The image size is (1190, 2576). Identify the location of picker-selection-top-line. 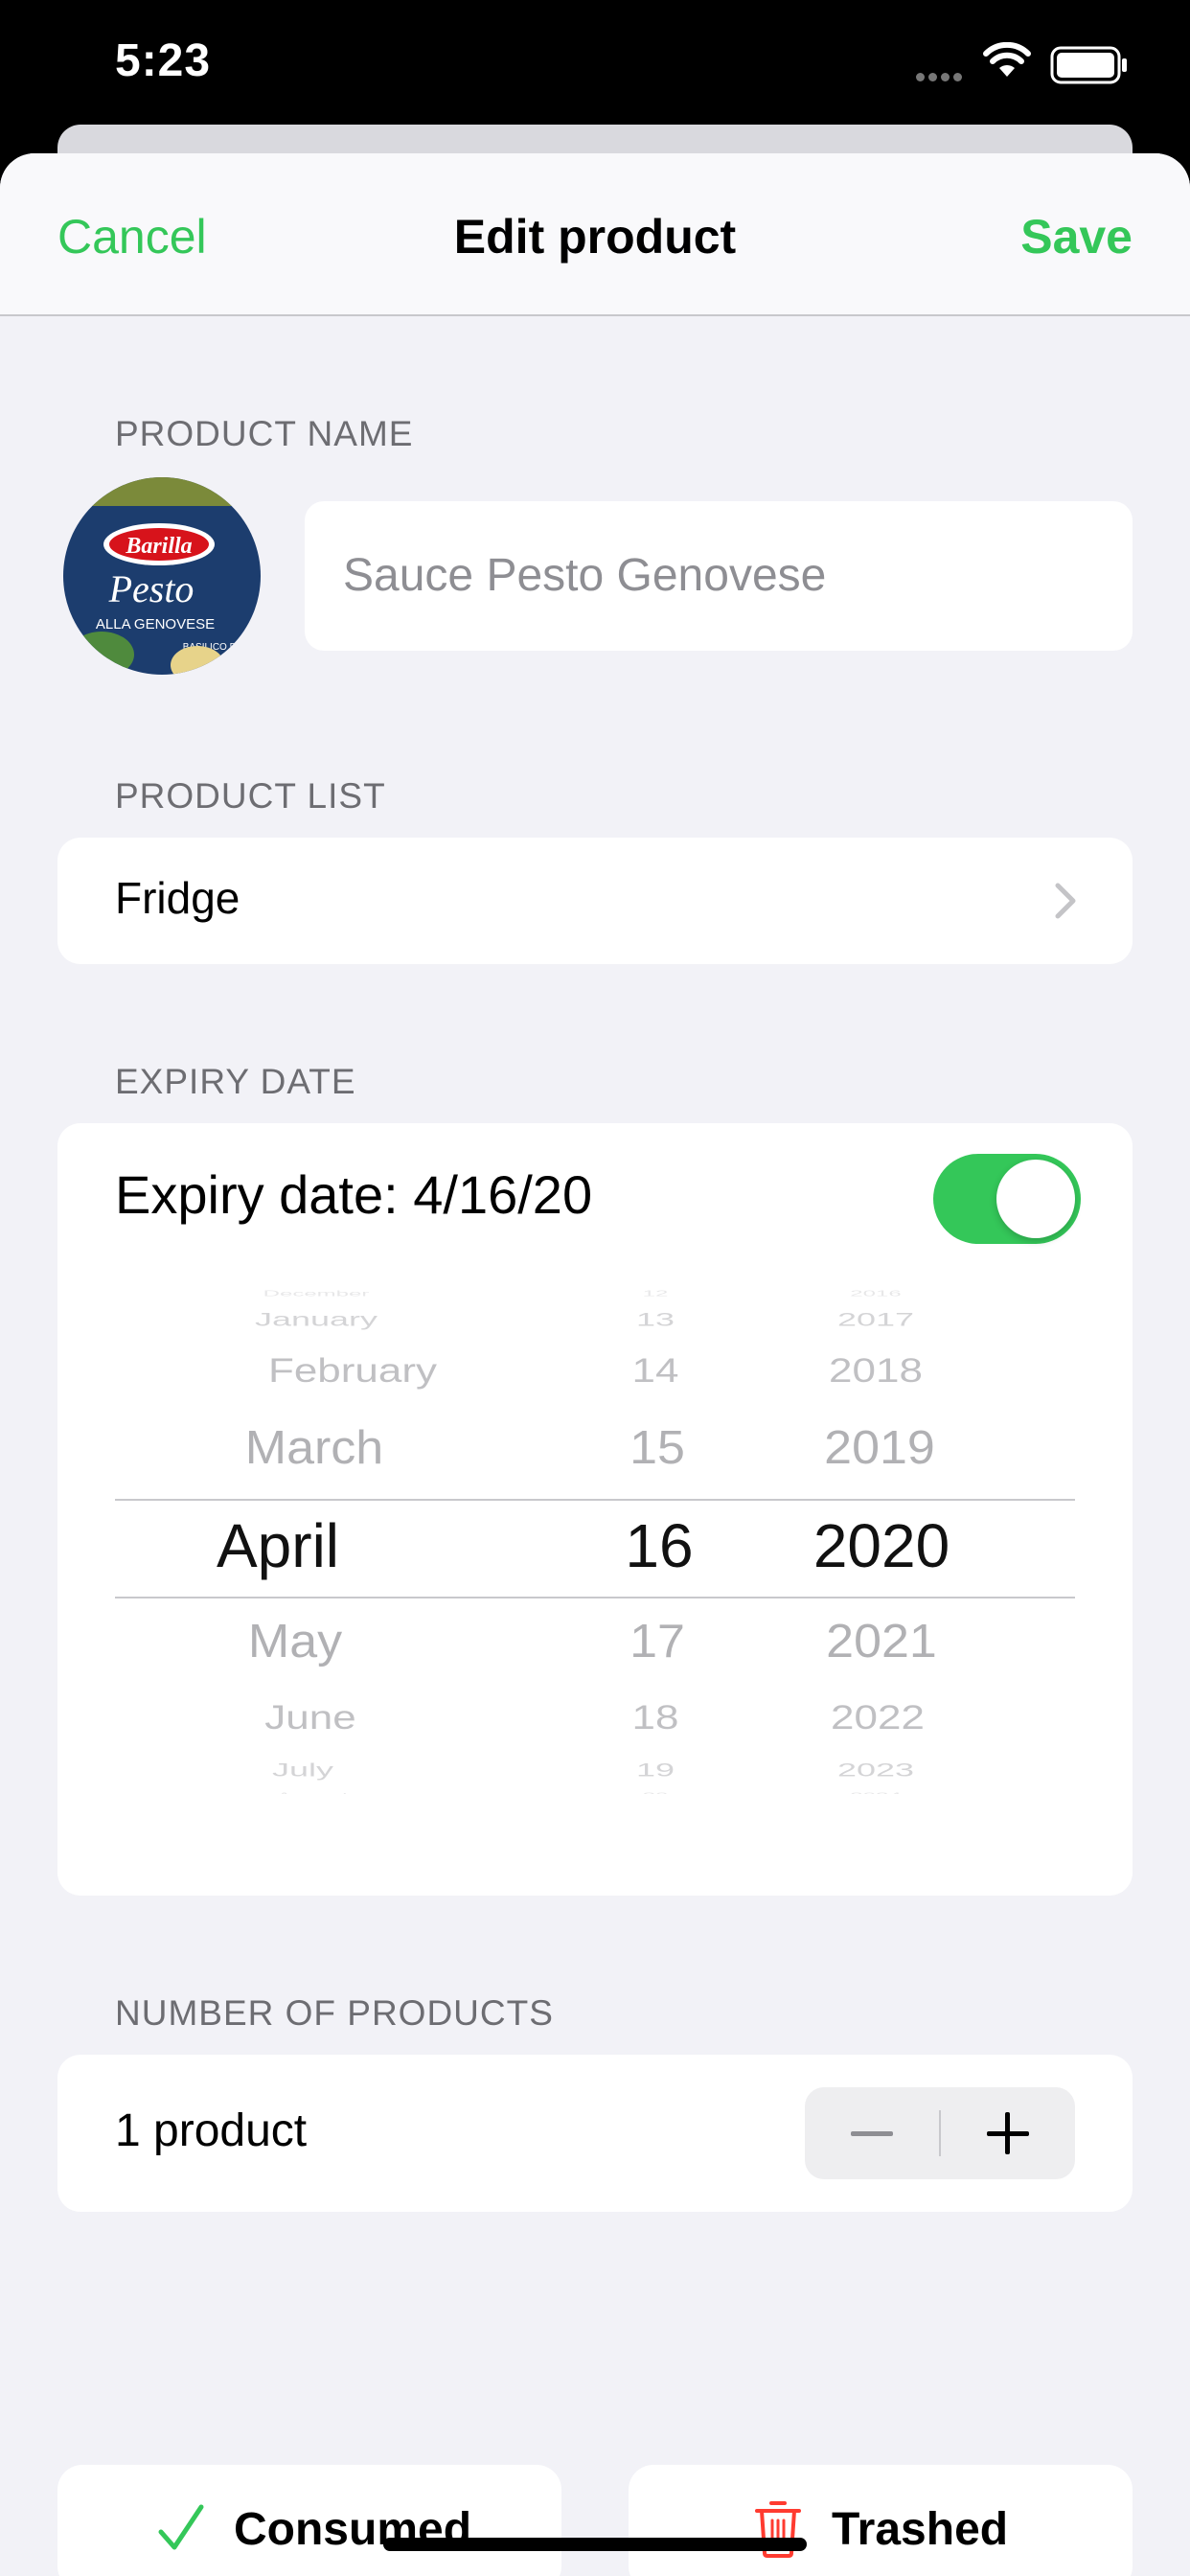
(595, 1500).